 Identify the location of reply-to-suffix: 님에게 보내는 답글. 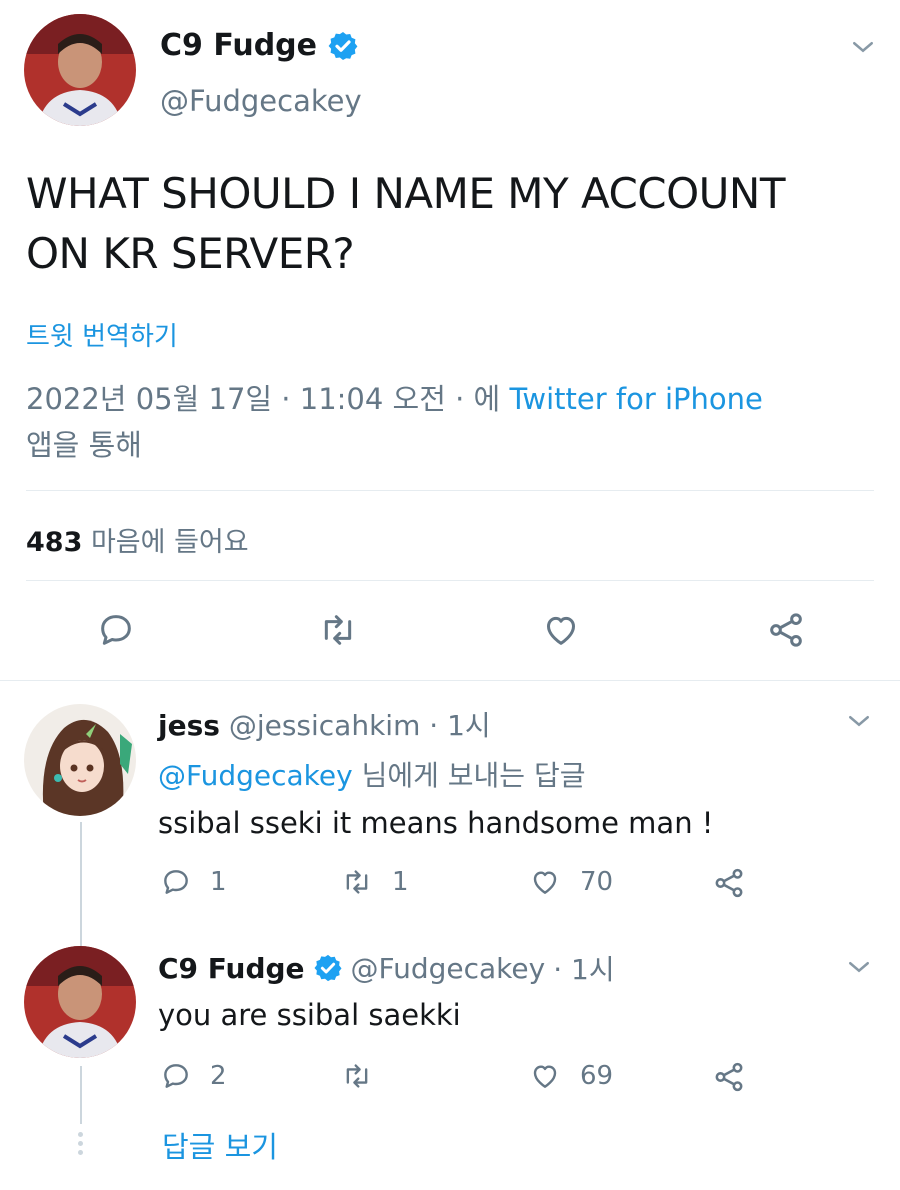
(473, 775).